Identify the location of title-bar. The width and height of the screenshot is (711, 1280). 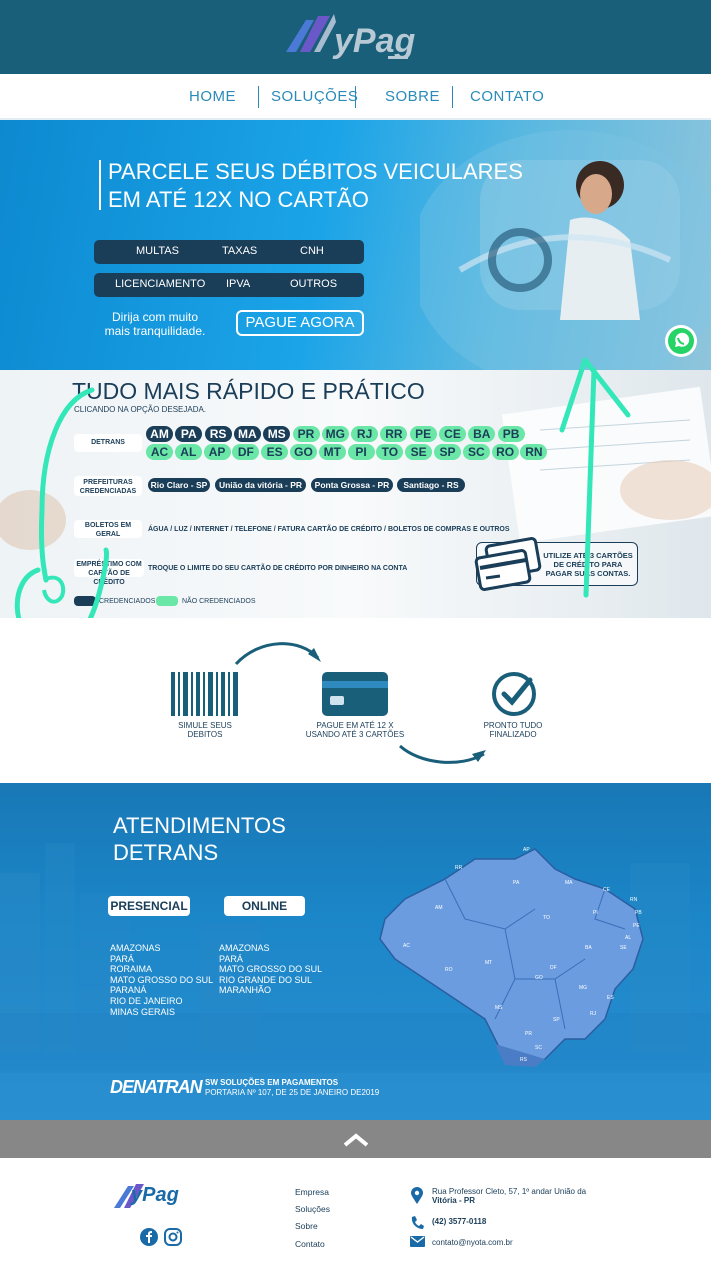
(100, 185).